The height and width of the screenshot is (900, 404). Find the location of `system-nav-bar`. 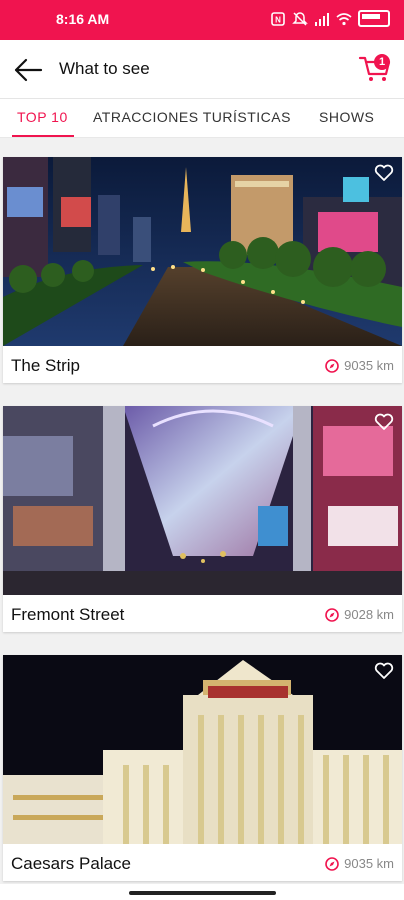

system-nav-bar is located at coordinates (202, 892).